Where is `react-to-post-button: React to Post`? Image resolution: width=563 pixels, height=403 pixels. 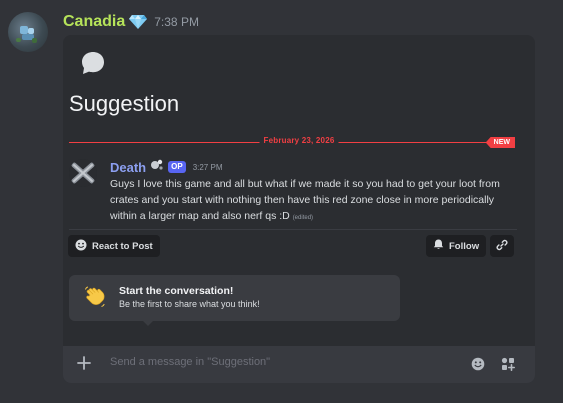
react-to-post-button: React to Post is located at coordinates (114, 246).